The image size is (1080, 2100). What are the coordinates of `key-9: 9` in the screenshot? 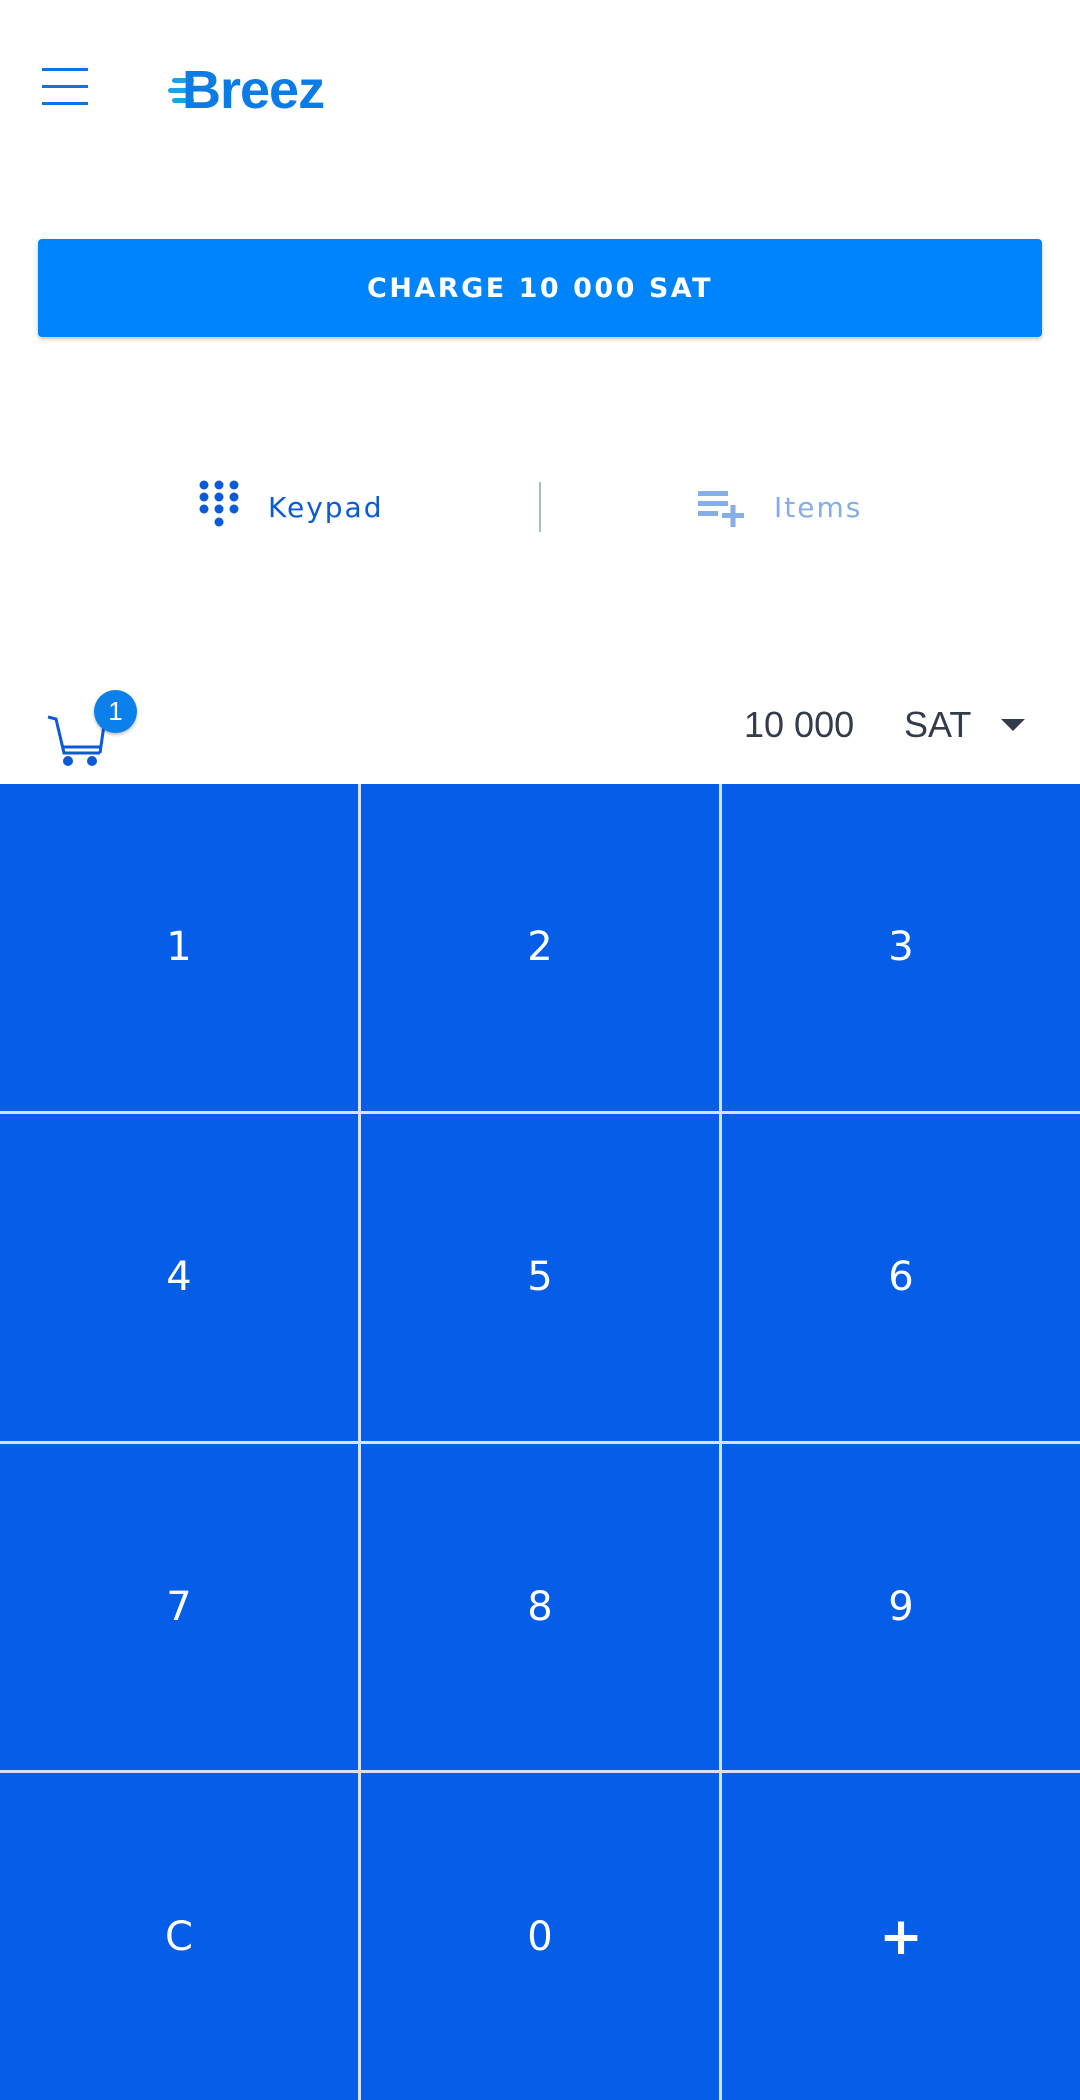 It's located at (901, 1607).